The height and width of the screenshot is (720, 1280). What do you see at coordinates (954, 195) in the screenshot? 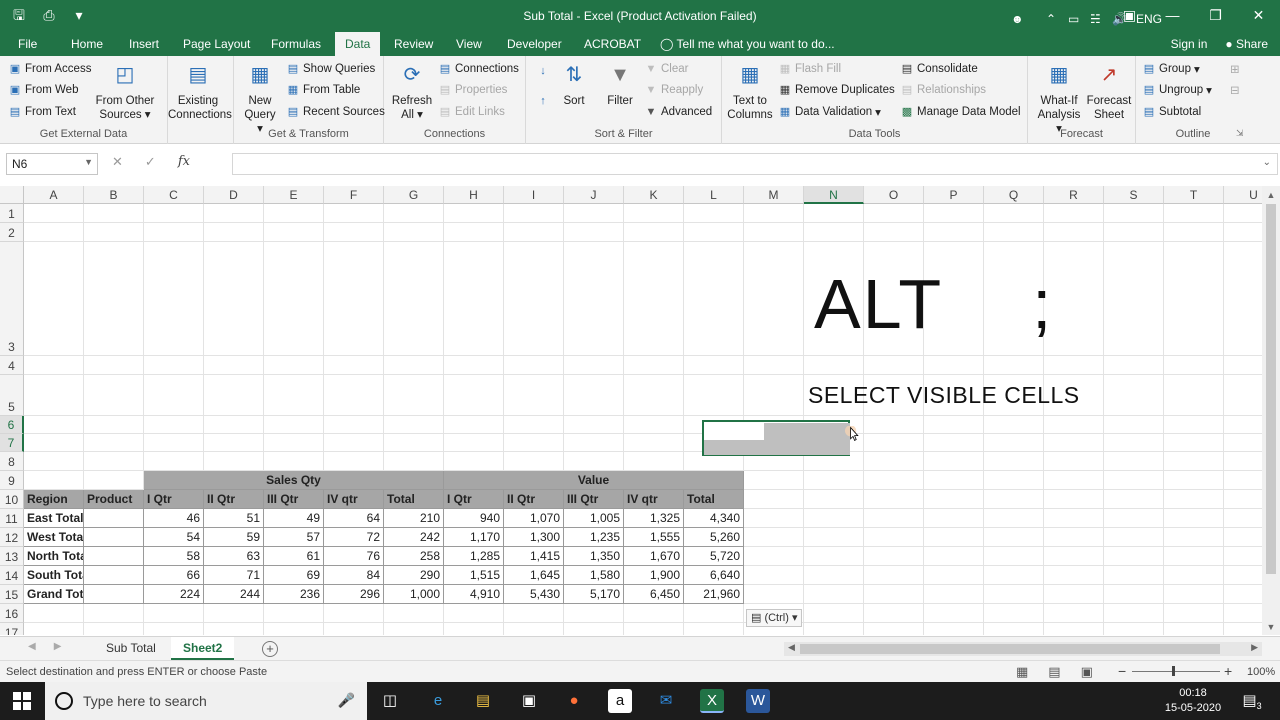
I see `column-header: P` at bounding box center [954, 195].